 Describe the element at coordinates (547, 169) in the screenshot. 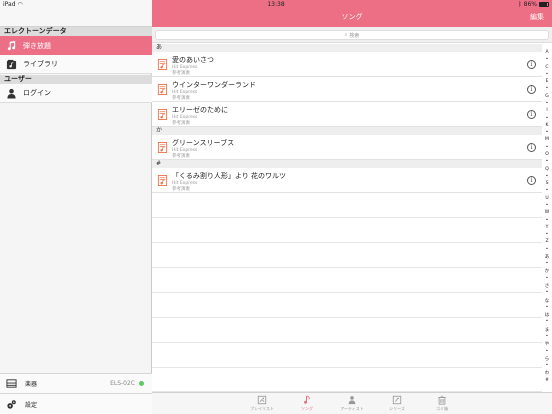

I see `index-letter: Q` at that location.